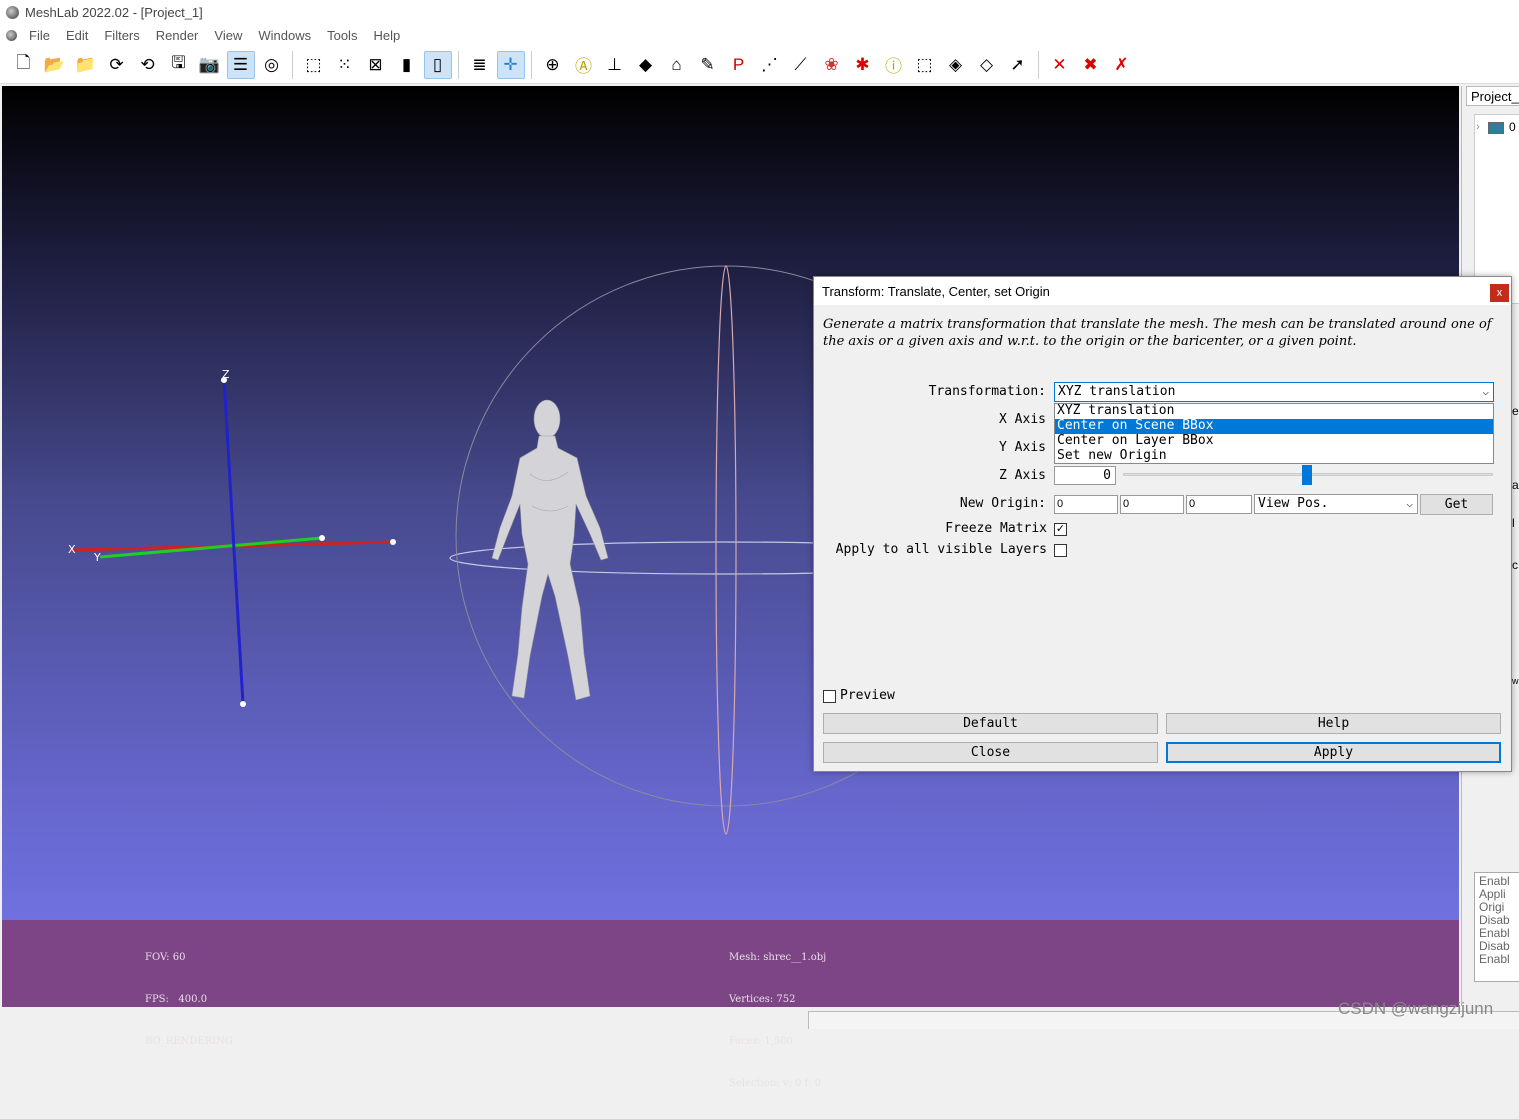 This screenshot has width=1519, height=1119. What do you see at coordinates (1162, 291) in the screenshot?
I see `dialog-titlebar: Transform: Translate, Center, set Origin` at bounding box center [1162, 291].